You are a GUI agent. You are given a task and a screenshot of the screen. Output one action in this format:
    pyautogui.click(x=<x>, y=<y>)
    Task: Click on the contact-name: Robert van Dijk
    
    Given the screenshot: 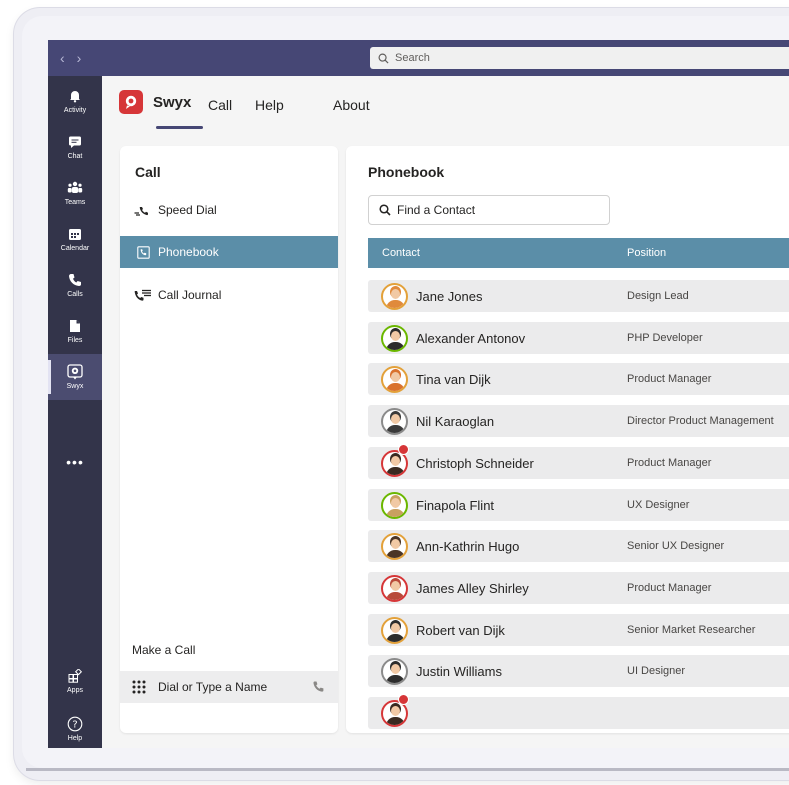 What is the action you would take?
    pyautogui.click(x=460, y=630)
    